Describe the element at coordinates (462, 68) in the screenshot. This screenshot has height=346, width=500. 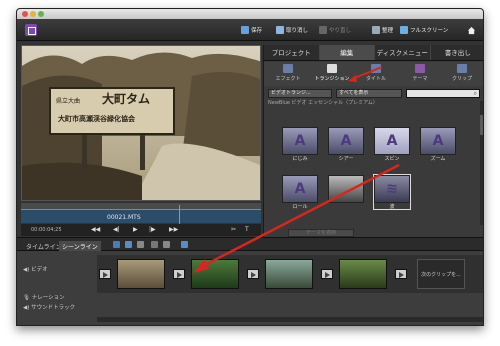
I see `clip-icon` at that location.